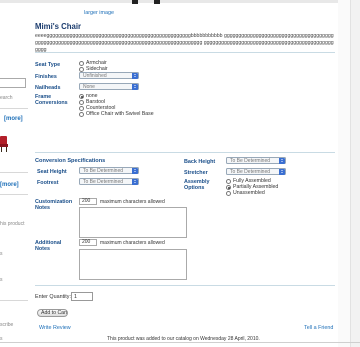 This screenshot has width=360, height=347. What do you see at coordinates (12, 224) in the screenshot?
I see `sidebar-product-text: his product` at bounding box center [12, 224].